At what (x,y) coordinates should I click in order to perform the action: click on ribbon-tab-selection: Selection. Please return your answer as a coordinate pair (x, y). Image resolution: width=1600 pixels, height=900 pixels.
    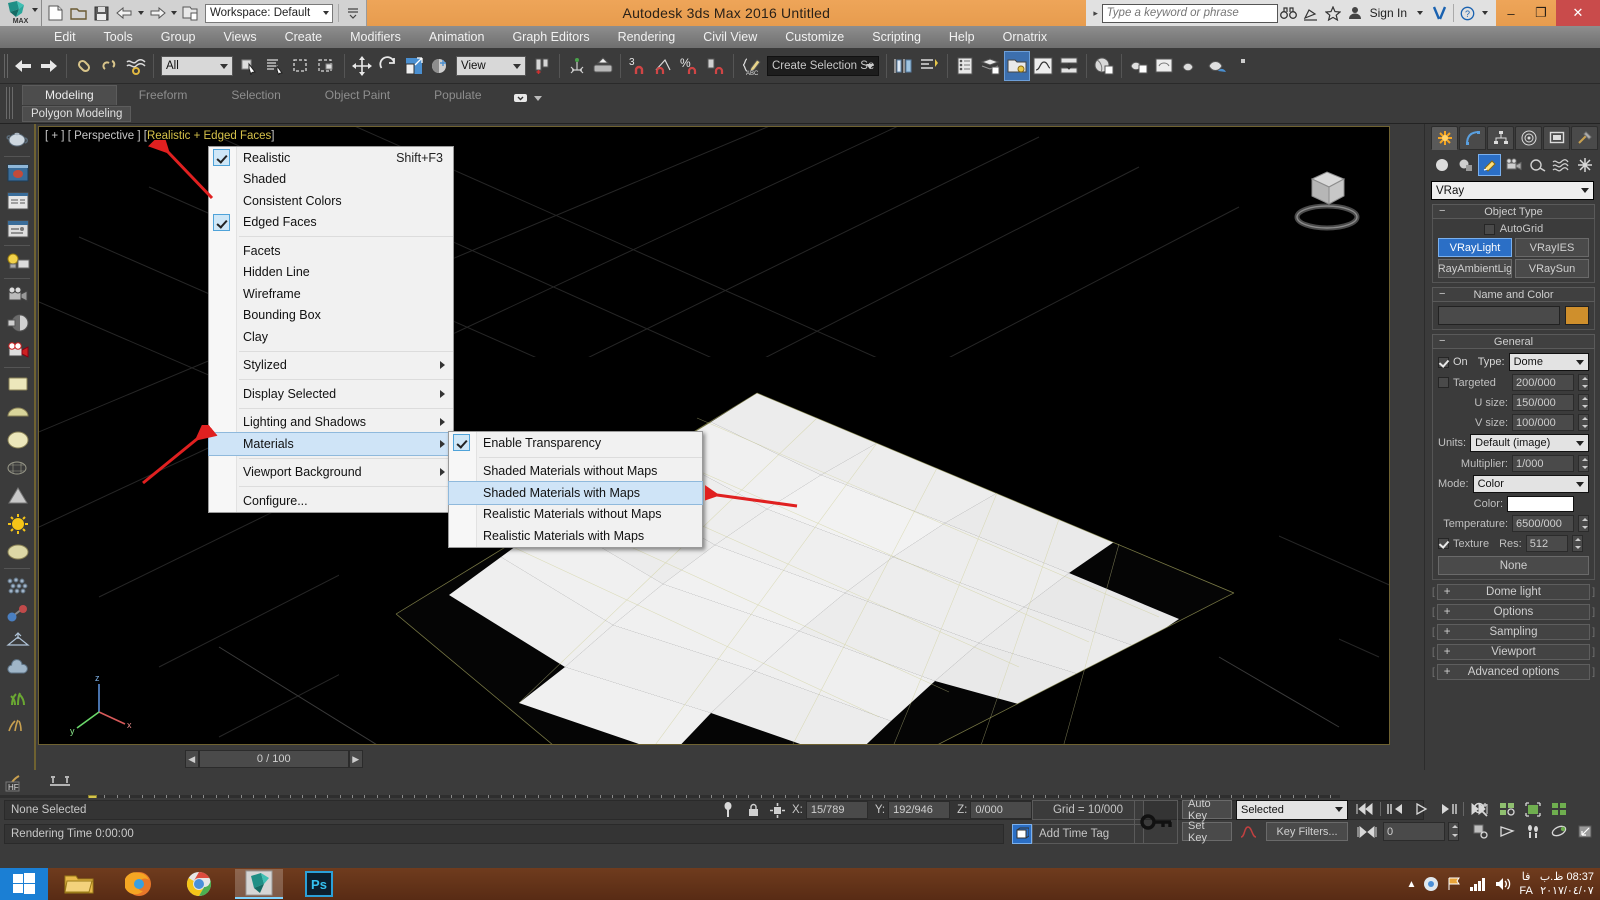
    Looking at the image, I should click on (255, 95).